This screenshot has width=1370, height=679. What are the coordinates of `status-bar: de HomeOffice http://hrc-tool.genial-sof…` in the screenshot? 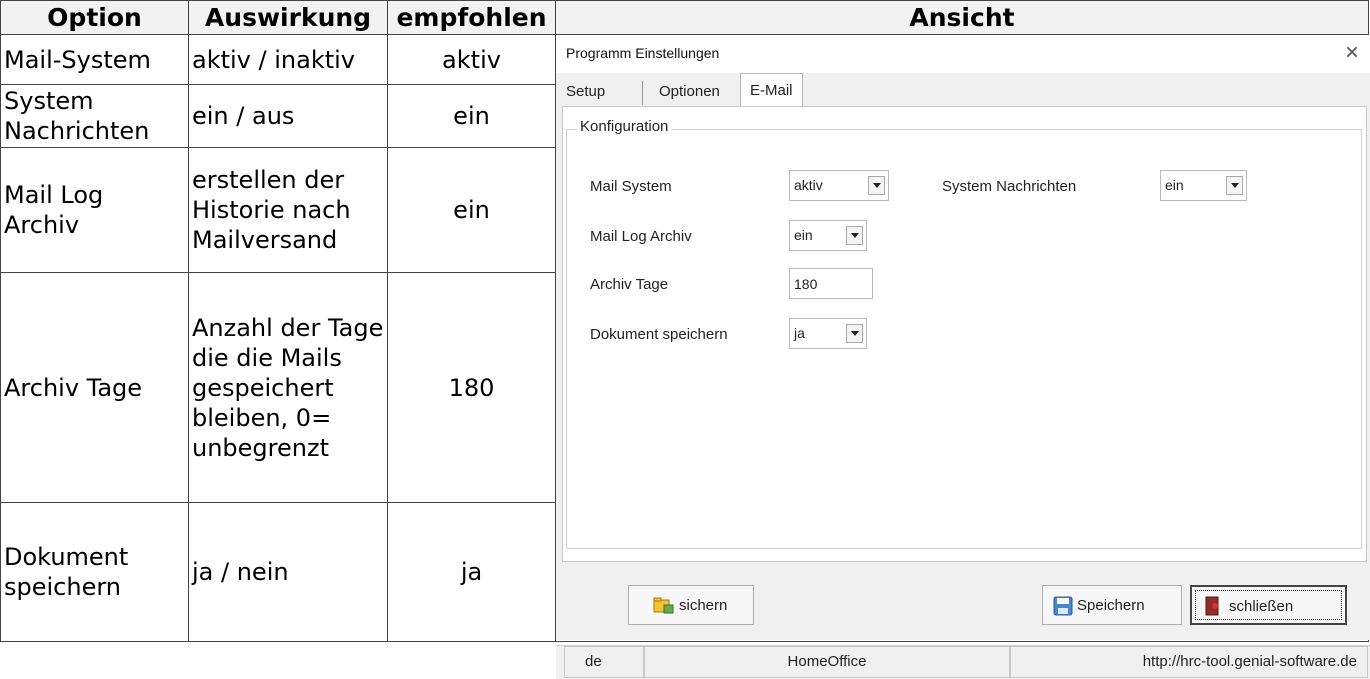 It's located at (963, 662).